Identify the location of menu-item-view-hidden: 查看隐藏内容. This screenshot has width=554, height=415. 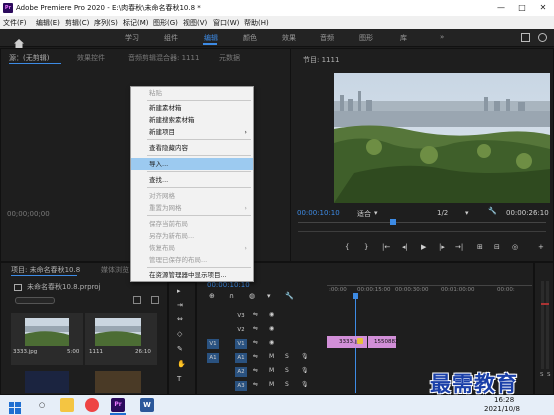
(192, 148).